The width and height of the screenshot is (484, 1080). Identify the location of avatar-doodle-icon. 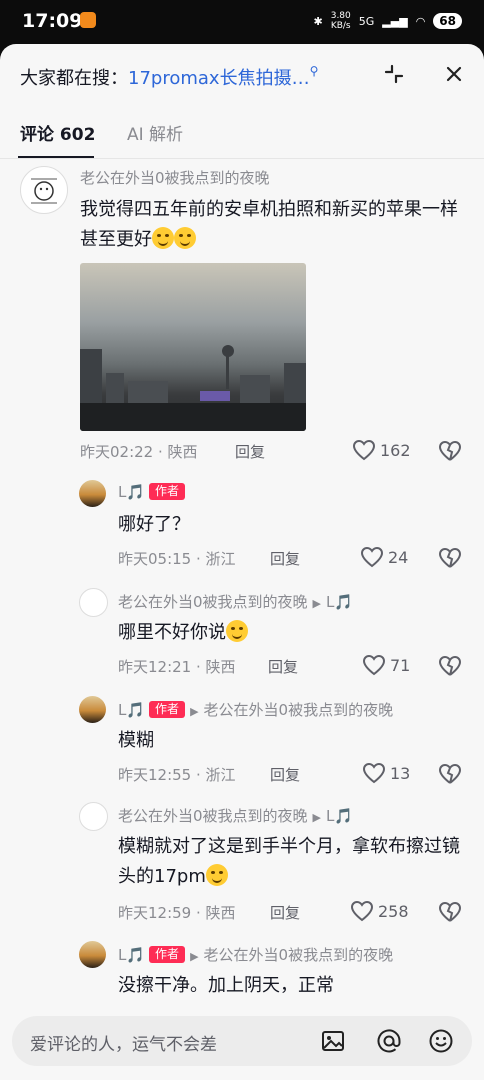
(44, 191).